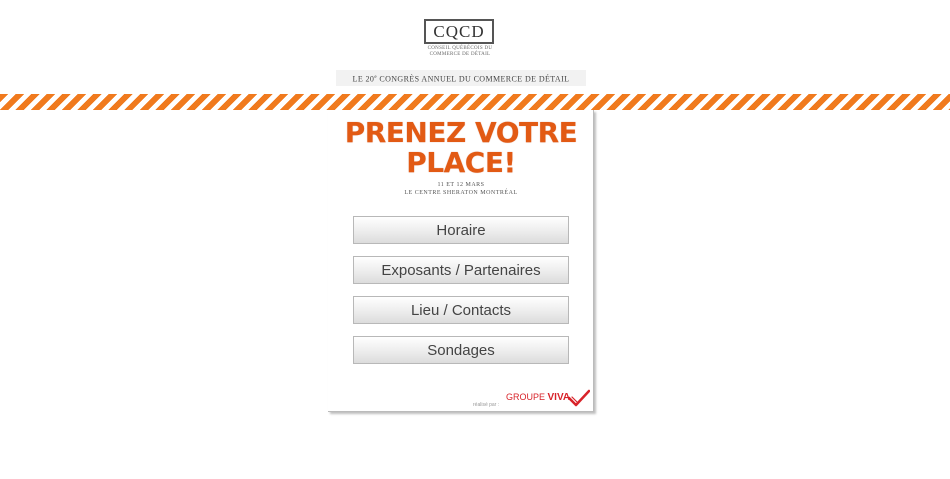 The width and height of the screenshot is (950, 479). I want to click on congress-suffix: CONGRÈS ANNUEL DU COMMERCE DE DÉTAIL, so click(473, 79).